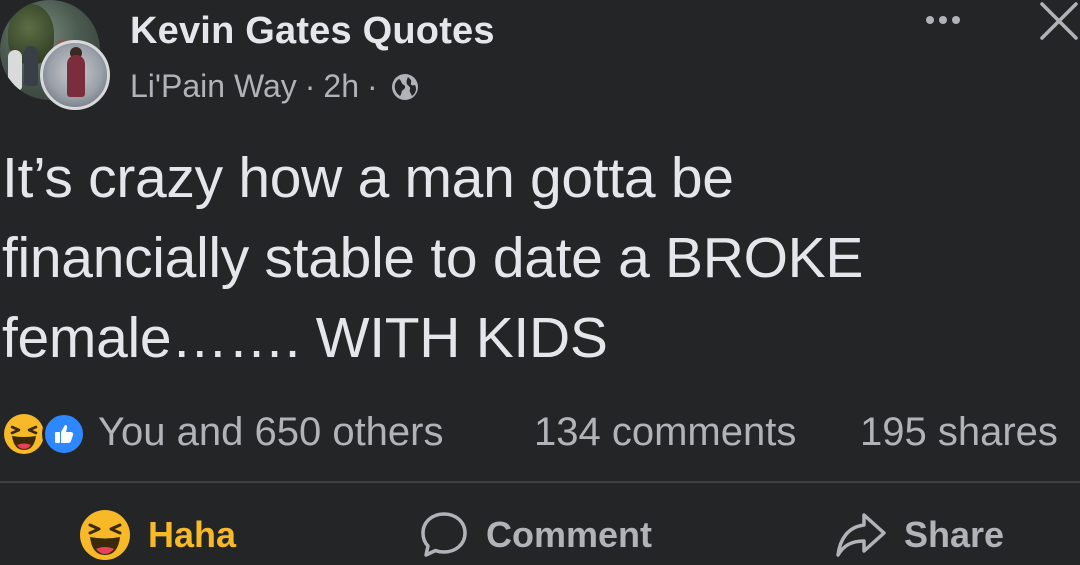  What do you see at coordinates (959, 432) in the screenshot?
I see `shares-count: 195 shares` at bounding box center [959, 432].